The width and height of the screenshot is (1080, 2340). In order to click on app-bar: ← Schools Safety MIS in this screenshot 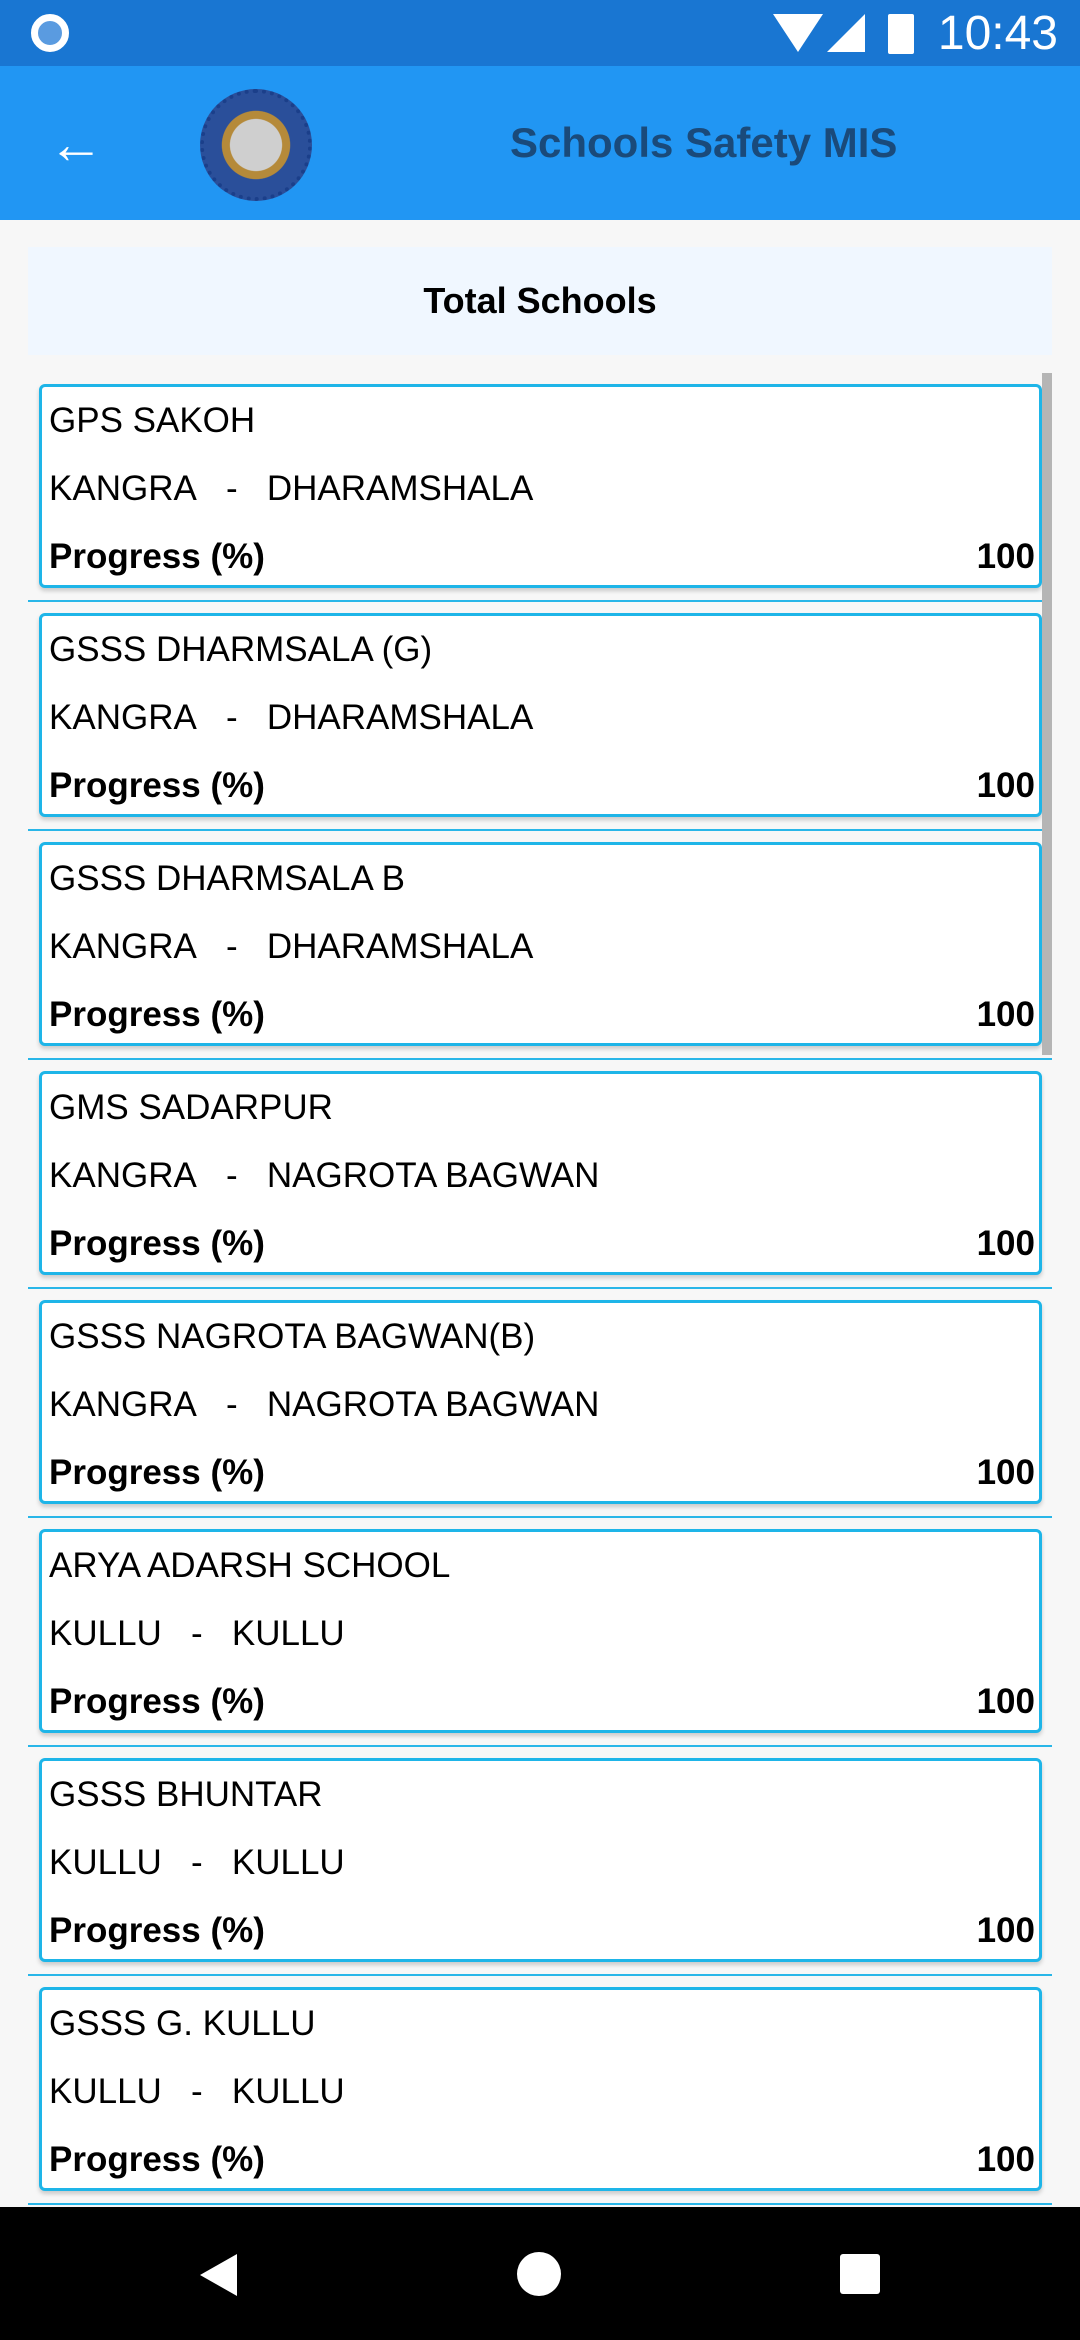, I will do `click(540, 143)`.